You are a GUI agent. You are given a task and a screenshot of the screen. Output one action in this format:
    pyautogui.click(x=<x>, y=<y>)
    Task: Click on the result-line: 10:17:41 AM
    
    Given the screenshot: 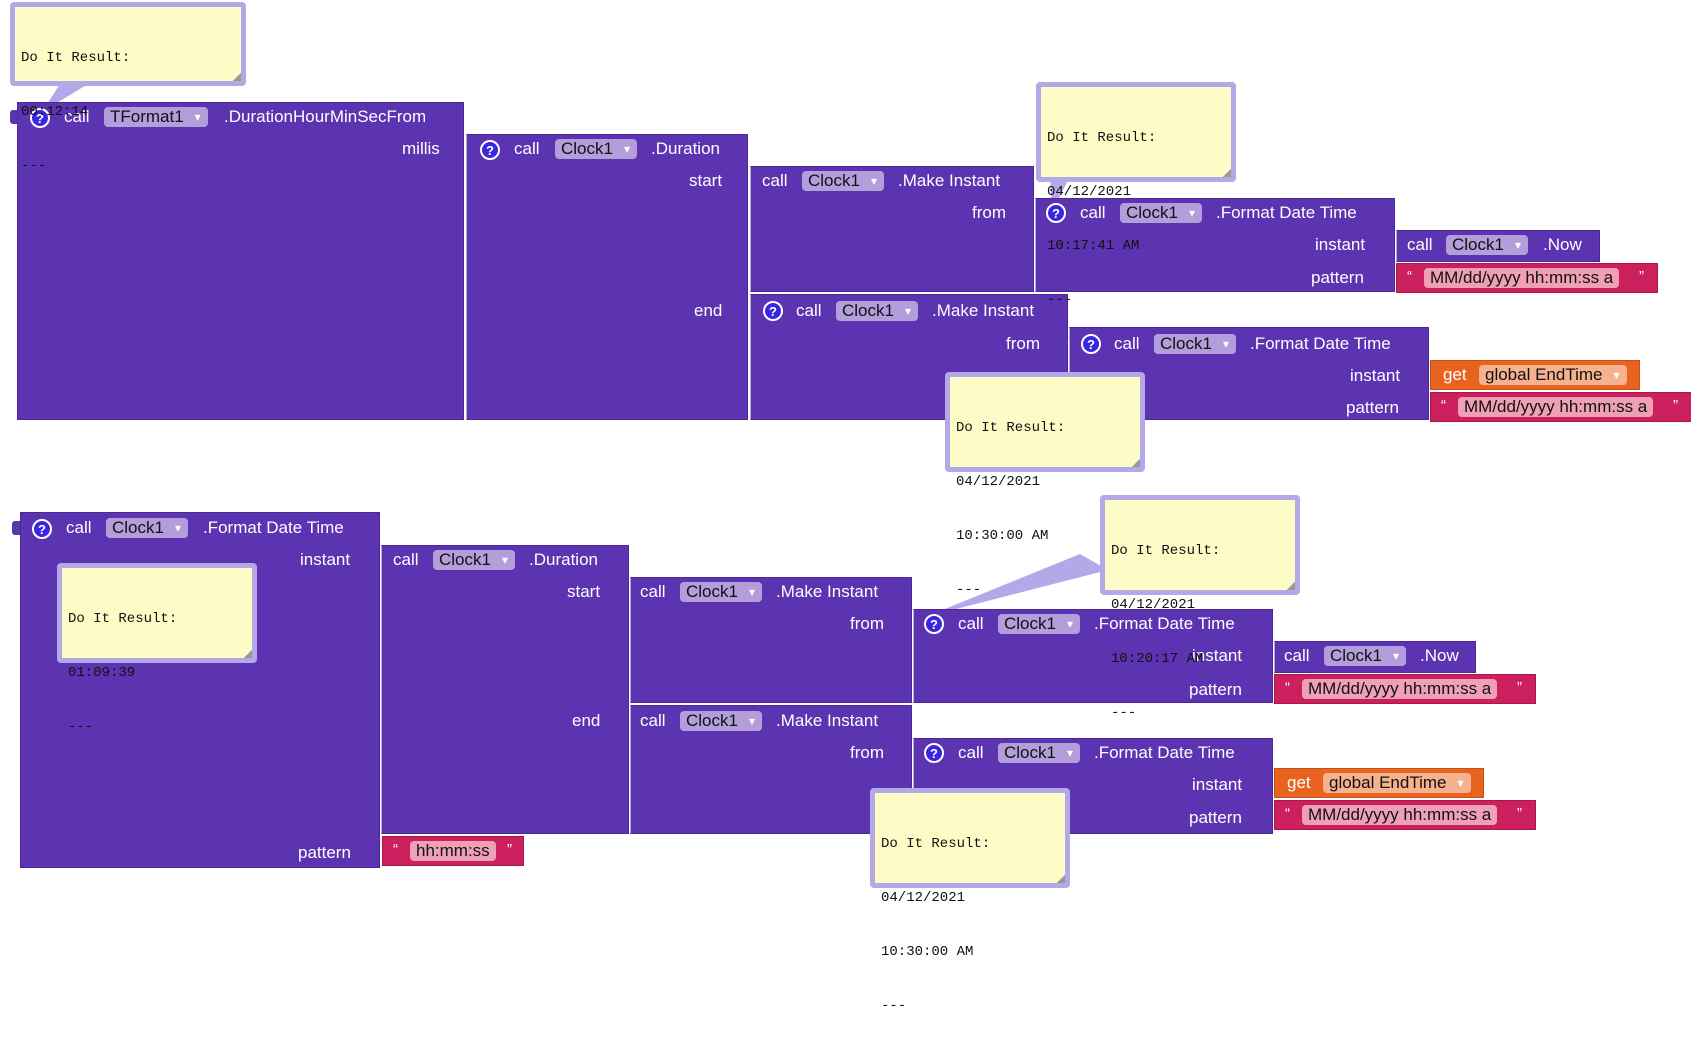 What is the action you would take?
    pyautogui.click(x=1093, y=246)
    